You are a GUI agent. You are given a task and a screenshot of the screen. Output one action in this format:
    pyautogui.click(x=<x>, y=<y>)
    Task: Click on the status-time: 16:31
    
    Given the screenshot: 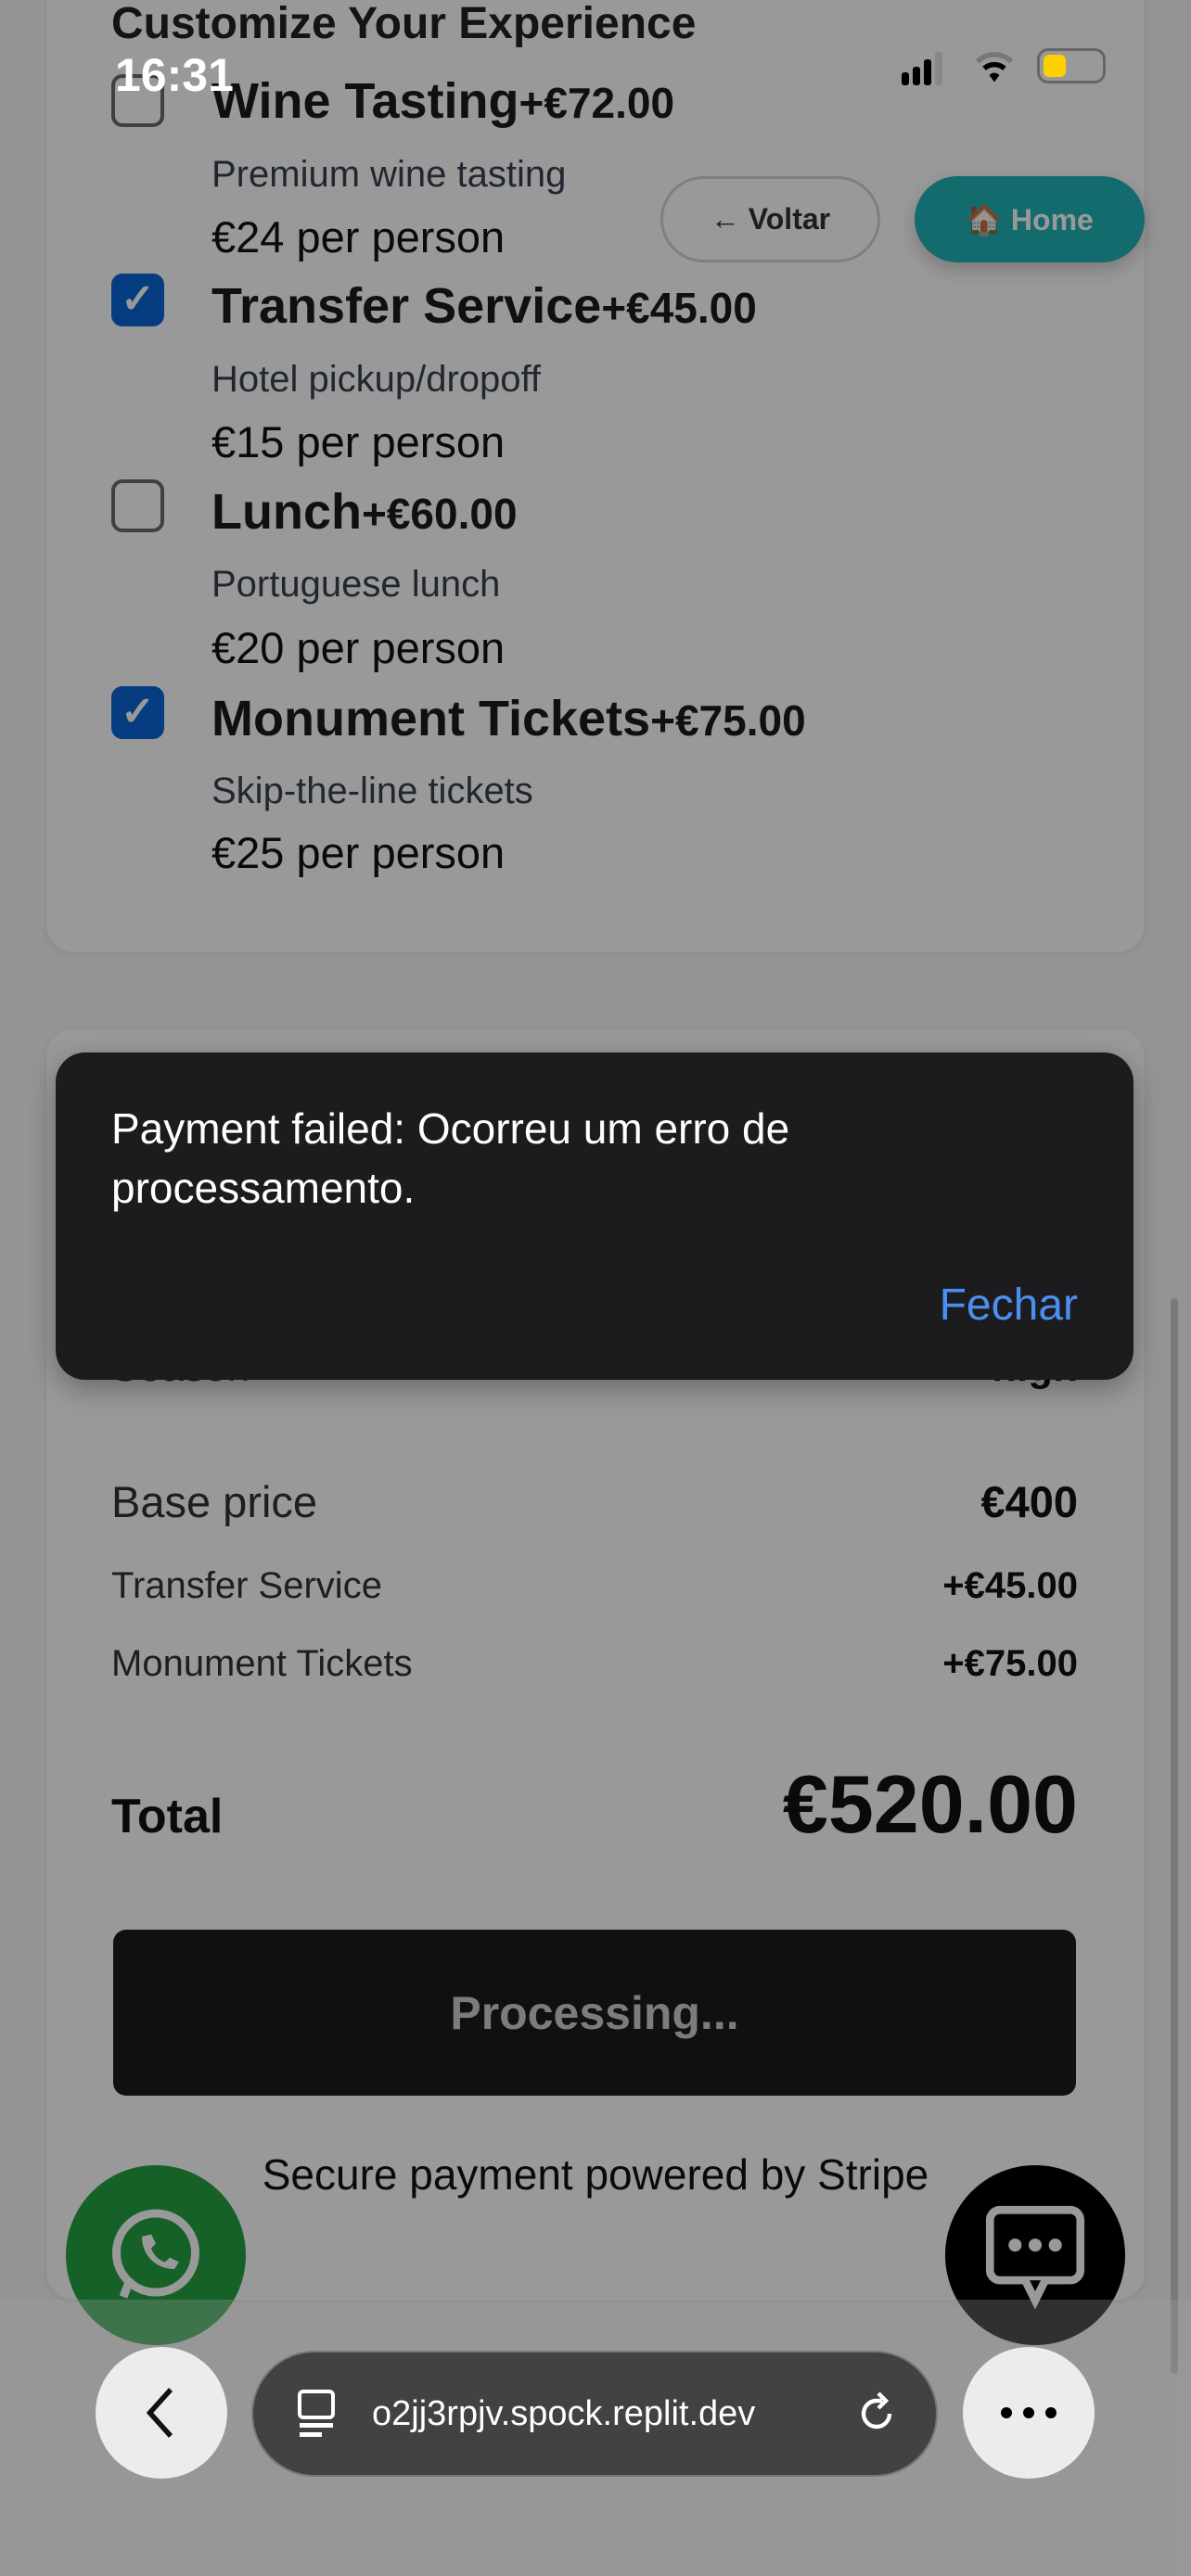 What is the action you would take?
    pyautogui.click(x=174, y=75)
    